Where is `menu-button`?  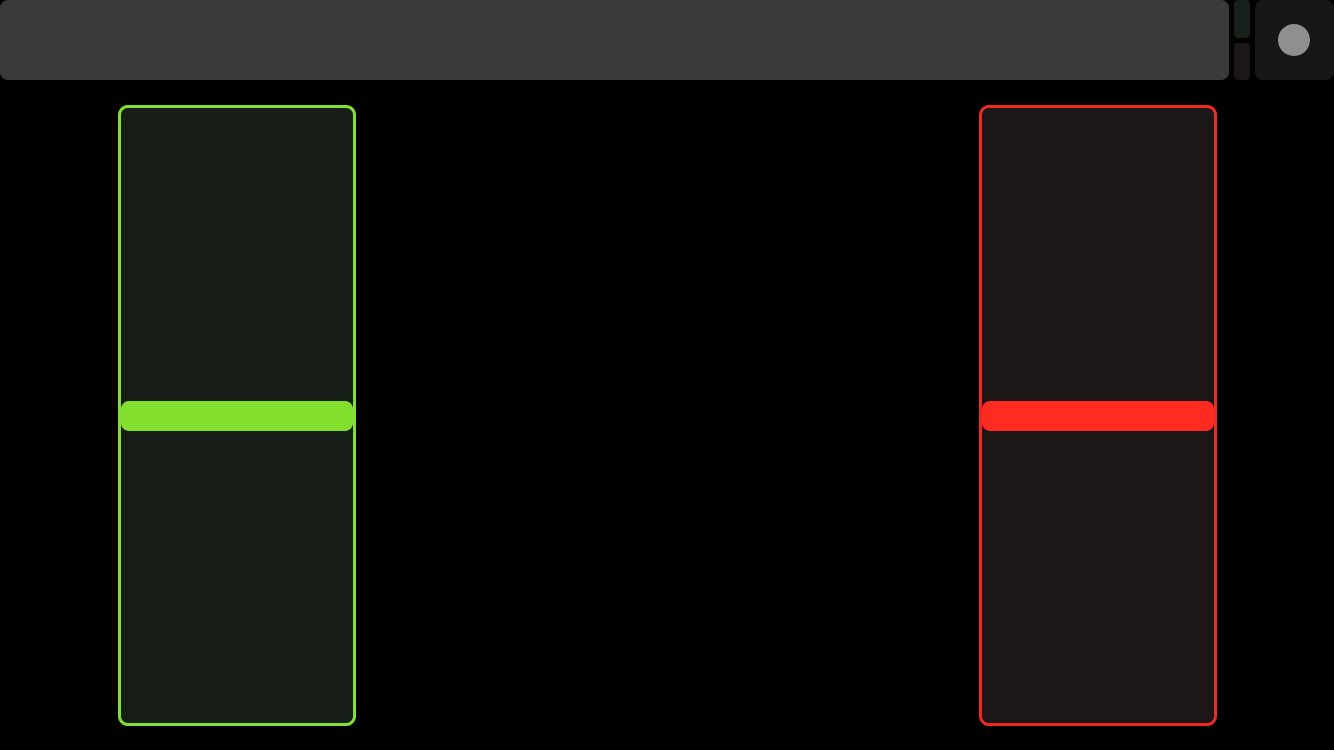
menu-button is located at coordinates (1294, 40).